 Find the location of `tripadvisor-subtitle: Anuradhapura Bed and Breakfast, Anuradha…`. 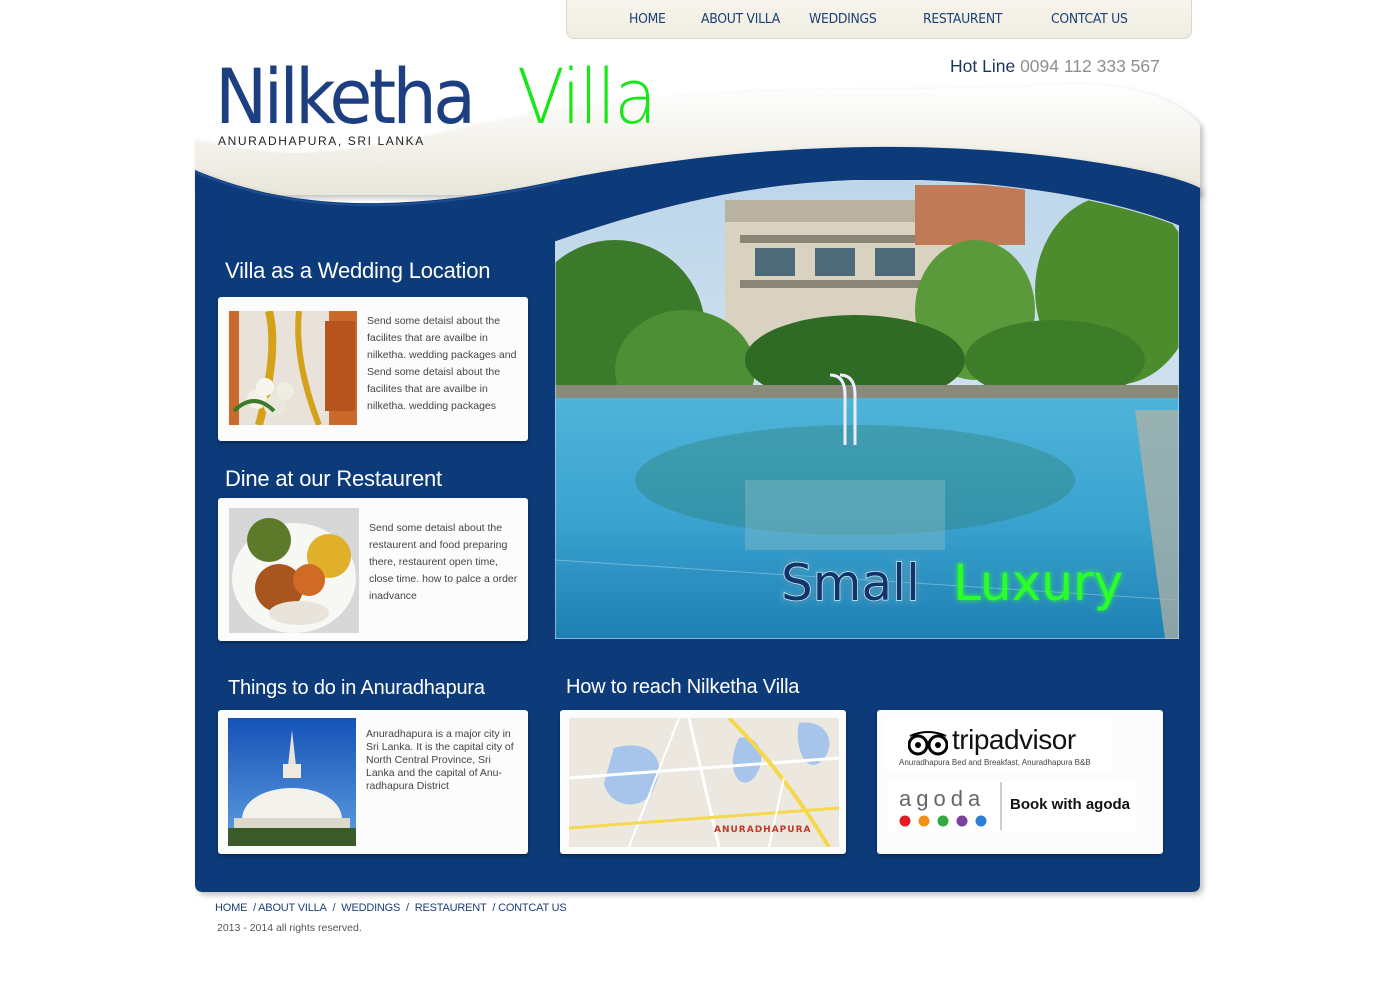

tripadvisor-subtitle: Anuradhapura Bed and Breakfast, Anuradha… is located at coordinates (995, 762).